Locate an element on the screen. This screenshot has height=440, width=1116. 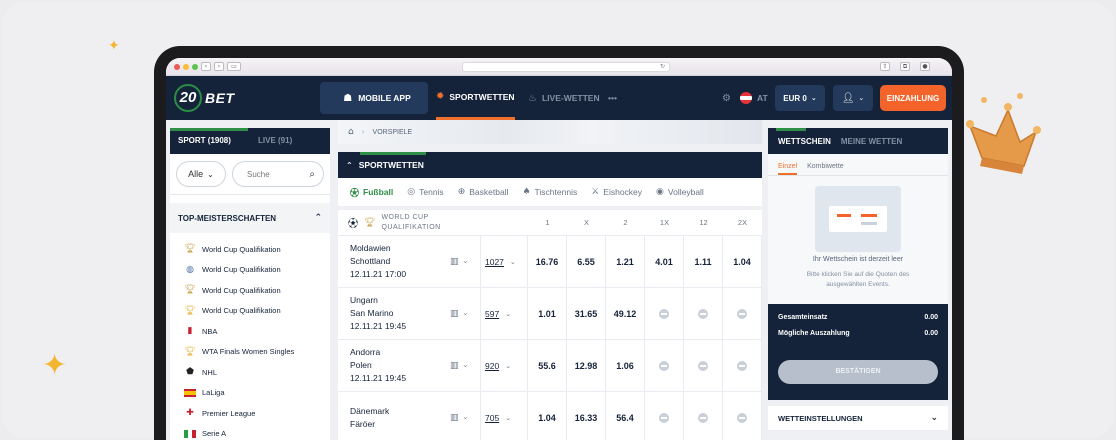
bet-type-tabs: Einzel Kombiwette is located at coordinates (858, 165).